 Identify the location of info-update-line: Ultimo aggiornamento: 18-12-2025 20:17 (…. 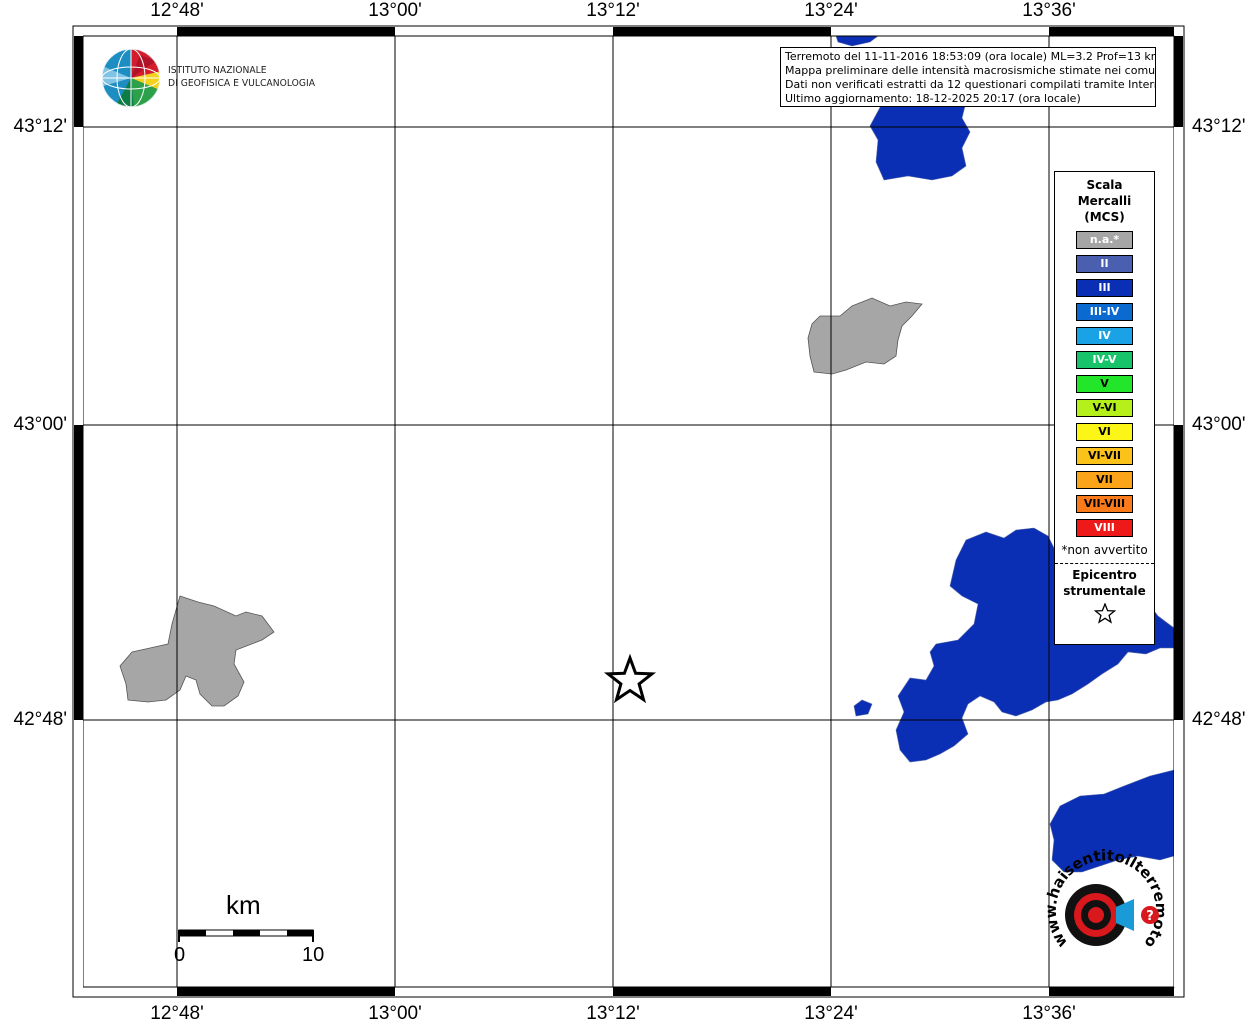
(933, 98).